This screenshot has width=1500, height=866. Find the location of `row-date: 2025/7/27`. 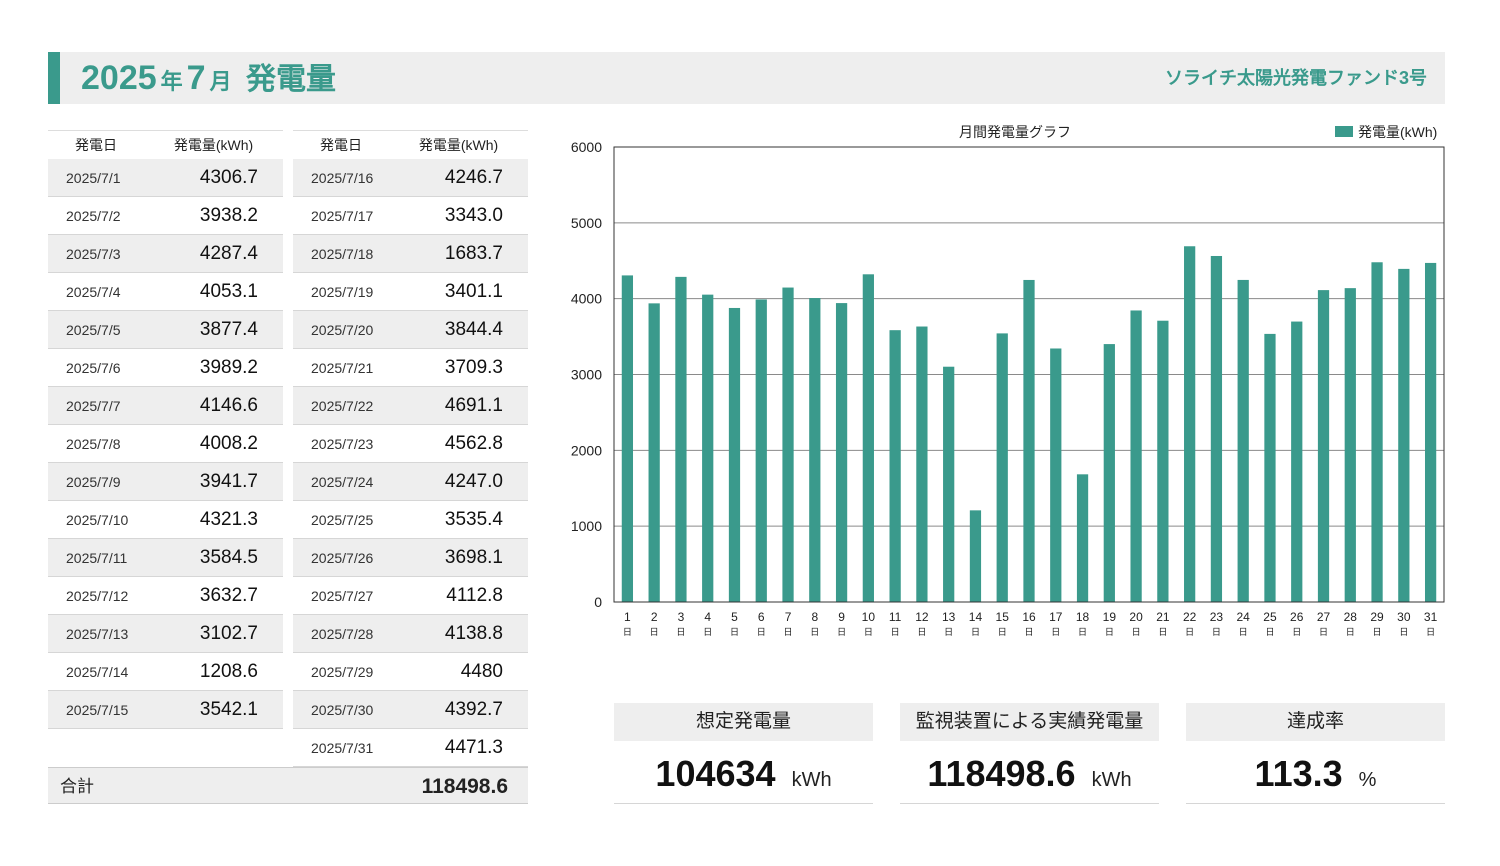

row-date: 2025/7/27 is located at coordinates (342, 595).